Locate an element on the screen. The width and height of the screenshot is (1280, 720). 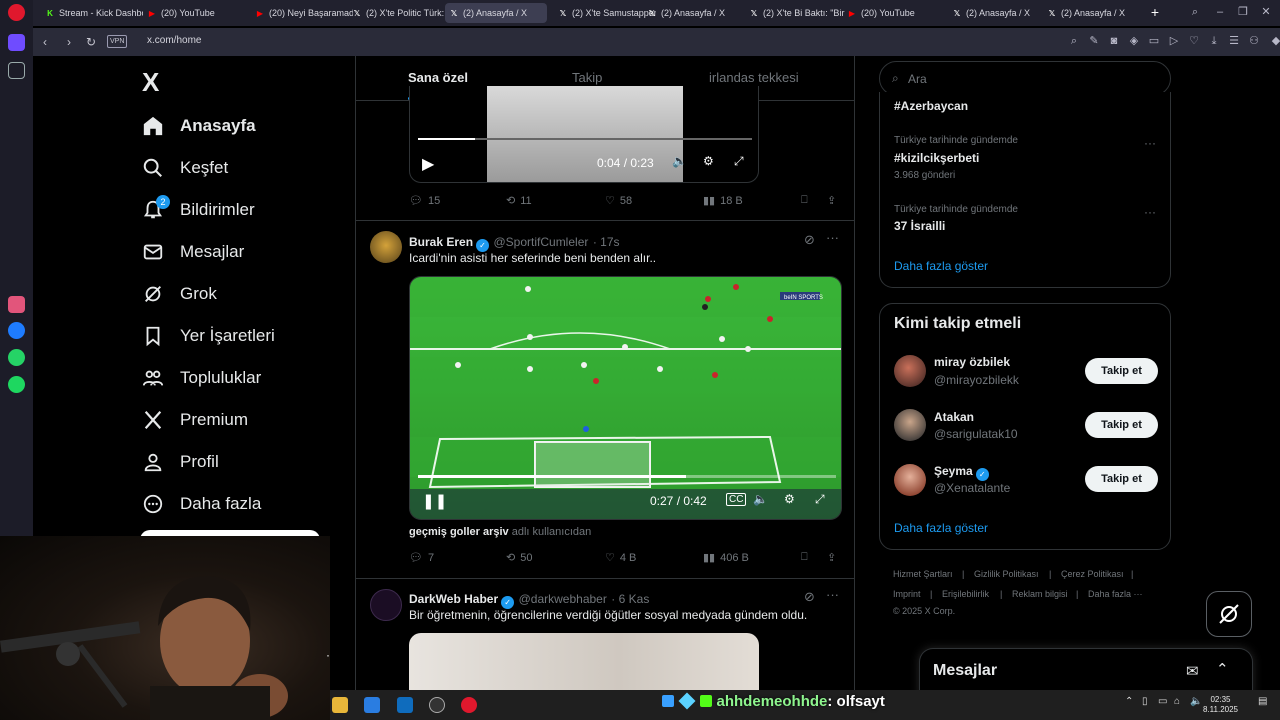
forward-button: › is located at coordinates (69, 42).